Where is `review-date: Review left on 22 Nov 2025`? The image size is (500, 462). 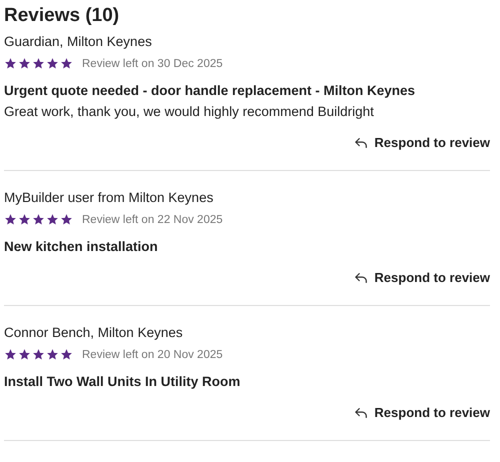
review-date: Review left on 22 Nov 2025 is located at coordinates (152, 220).